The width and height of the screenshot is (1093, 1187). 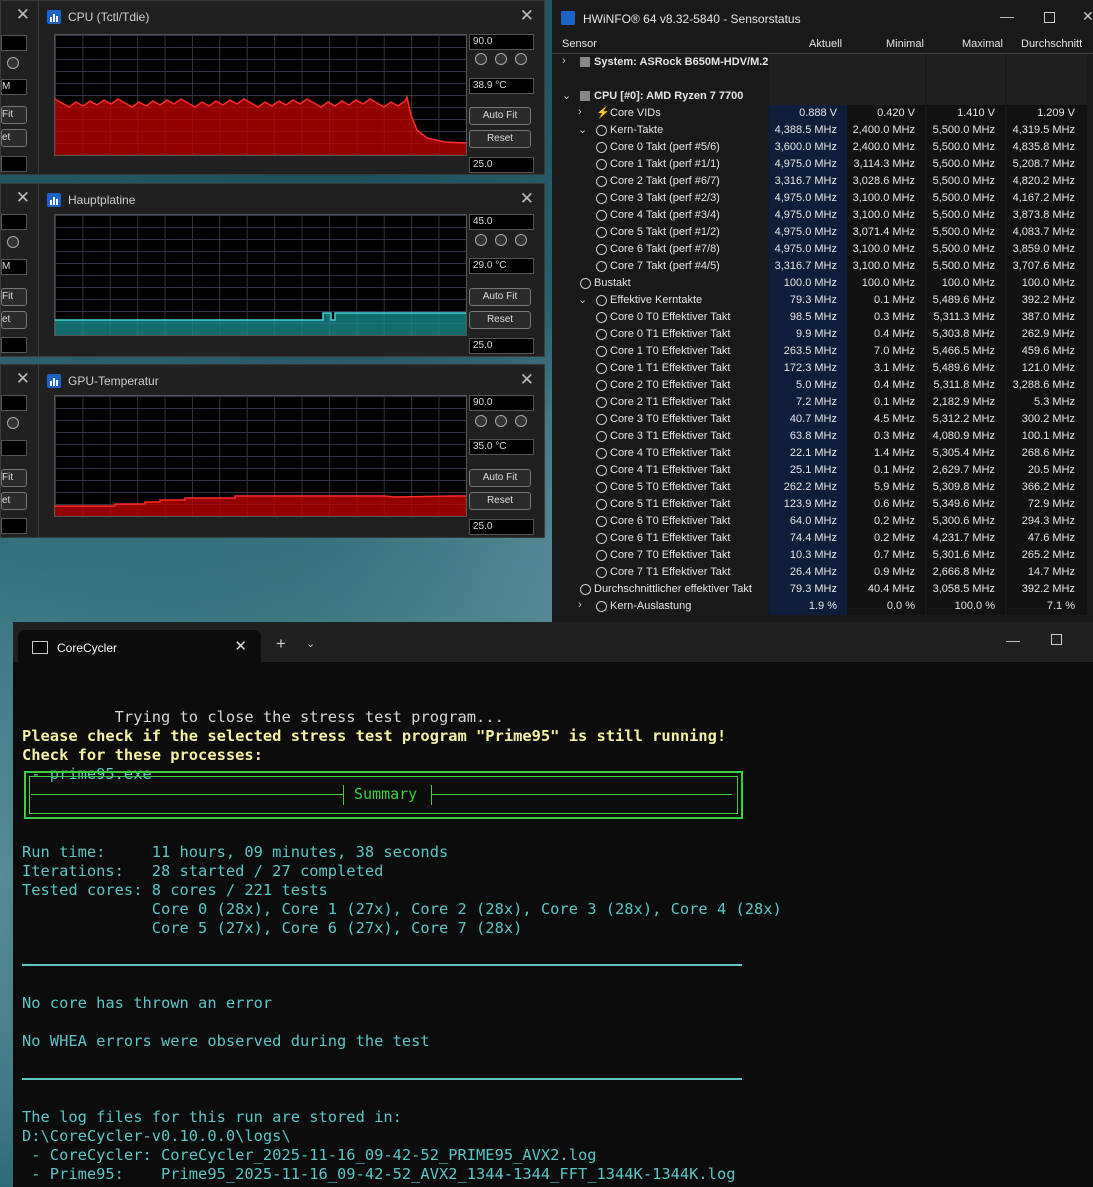 I want to click on sensor-row, so click(x=820, y=79).